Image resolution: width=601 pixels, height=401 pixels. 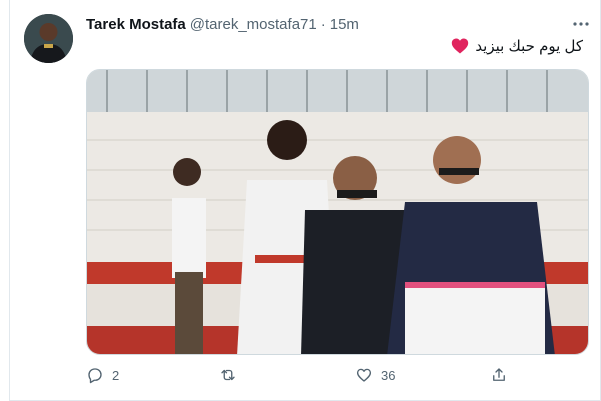 I want to click on reply-button: 2, so click(x=102, y=375).